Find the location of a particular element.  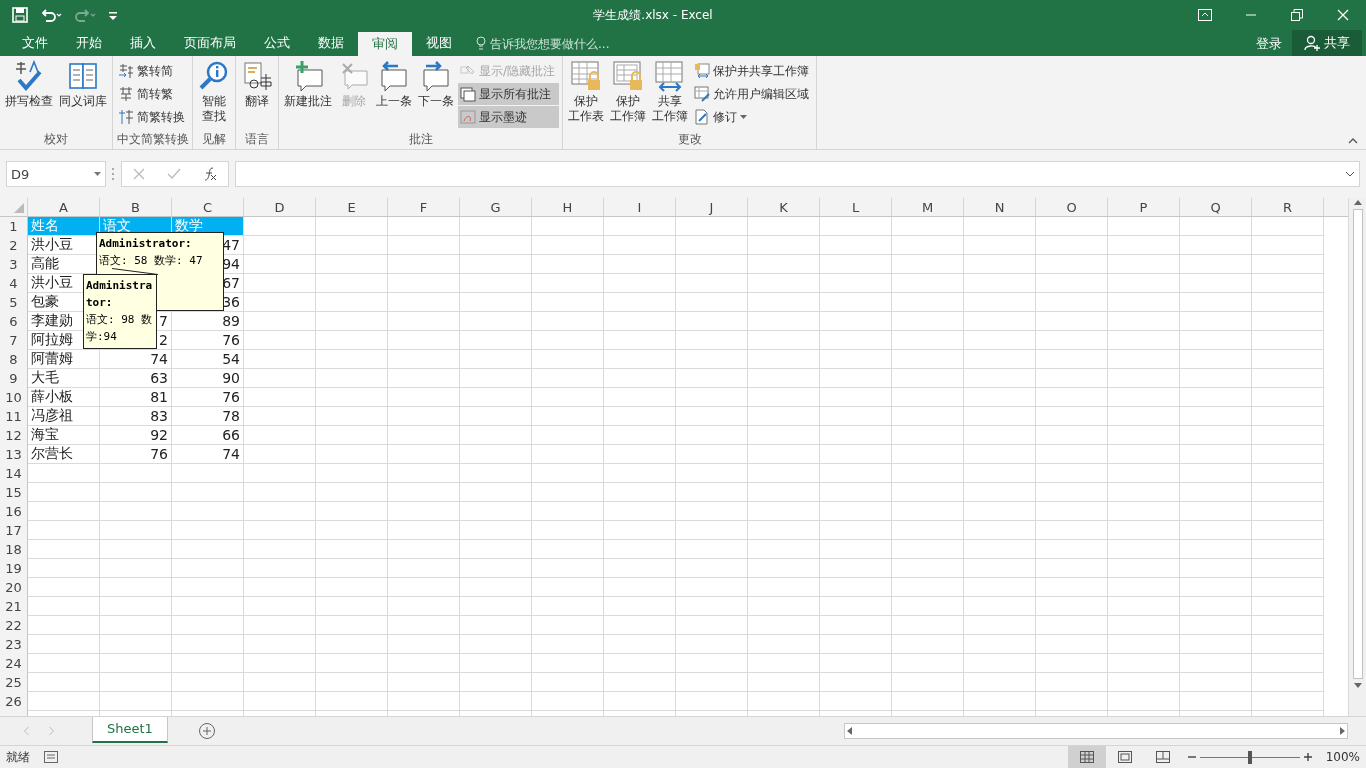

row-header: 21 is located at coordinates (13, 606).